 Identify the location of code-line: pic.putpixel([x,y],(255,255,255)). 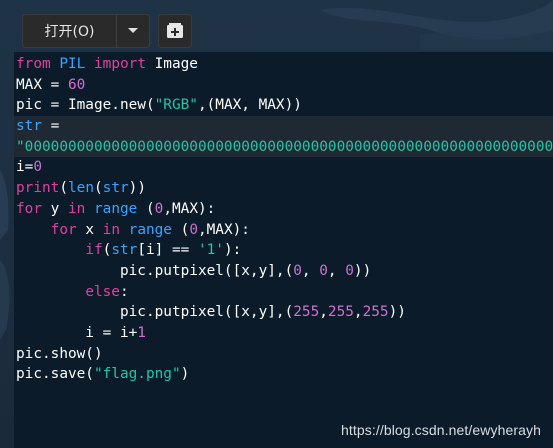
(284, 312).